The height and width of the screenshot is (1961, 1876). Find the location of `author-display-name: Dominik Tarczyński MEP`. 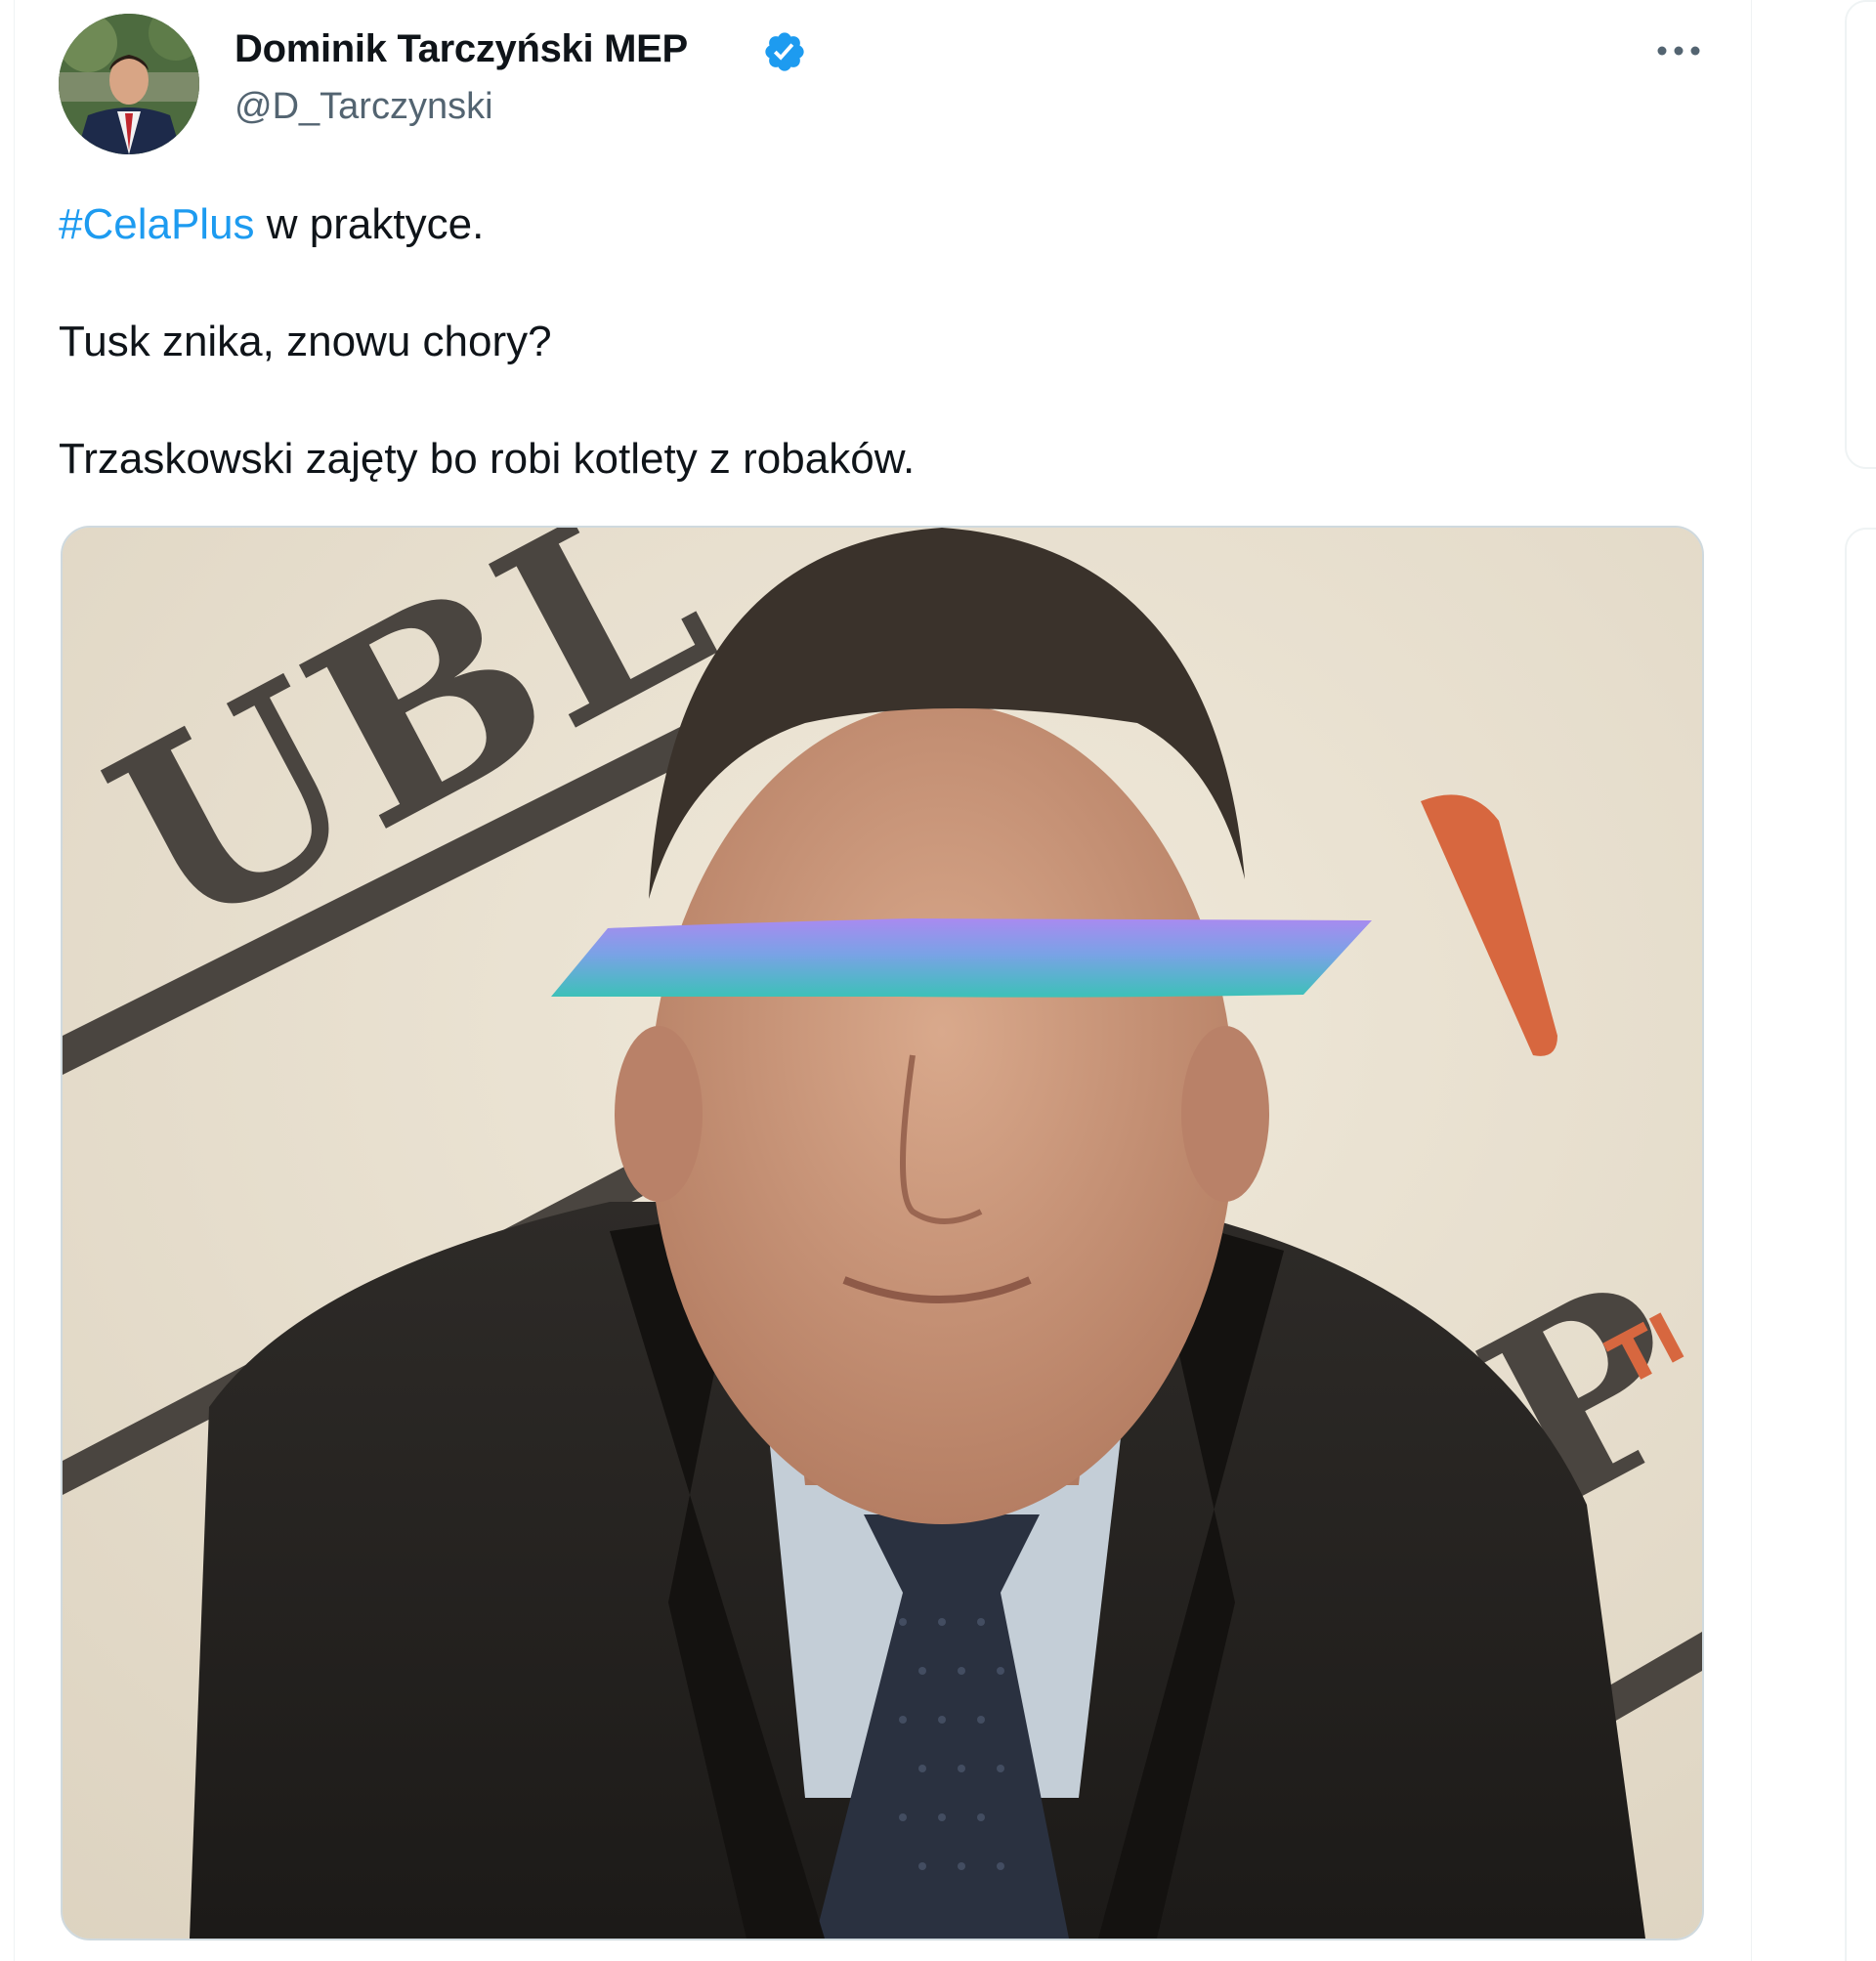

author-display-name: Dominik Tarczyński MEP is located at coordinates (461, 49).